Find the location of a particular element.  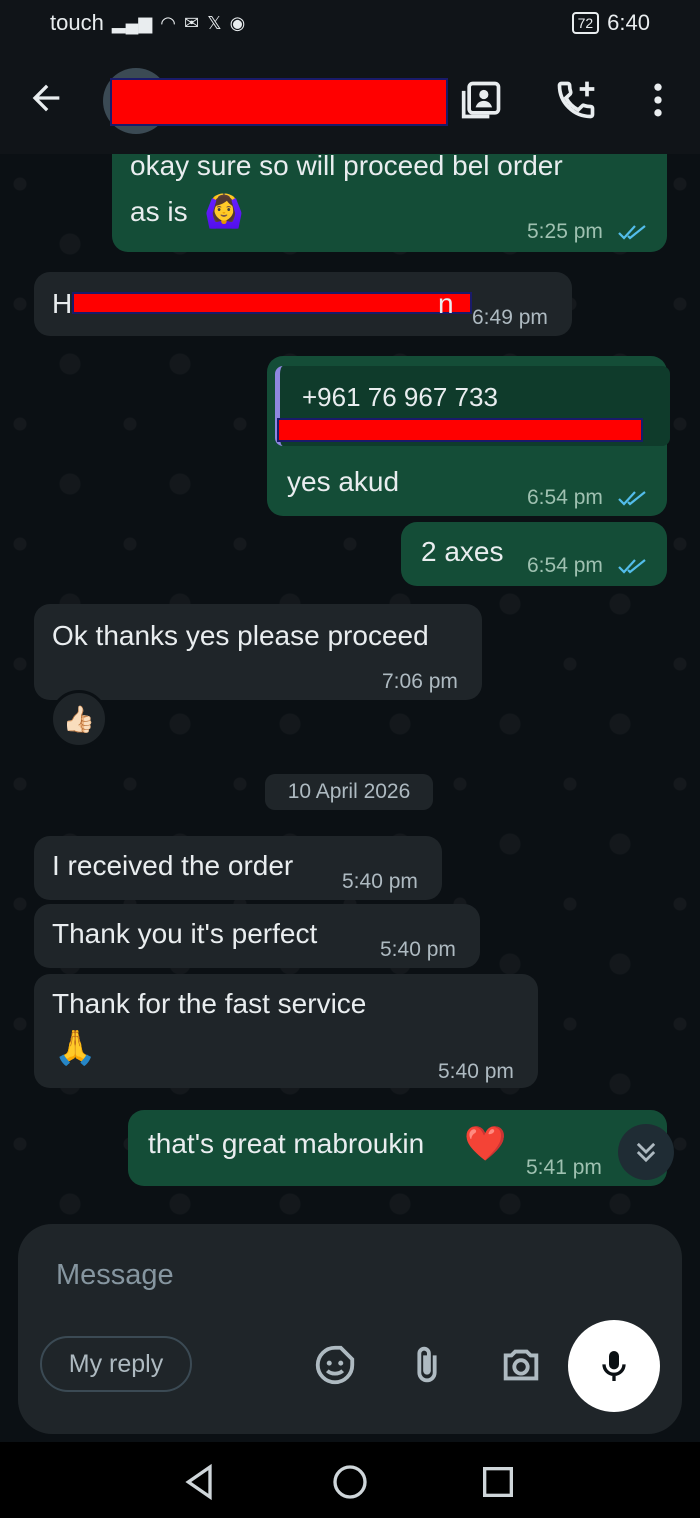

message-bubble-outgoing: that's great mabroukin ❤️ 5:41 pm is located at coordinates (397, 1148).